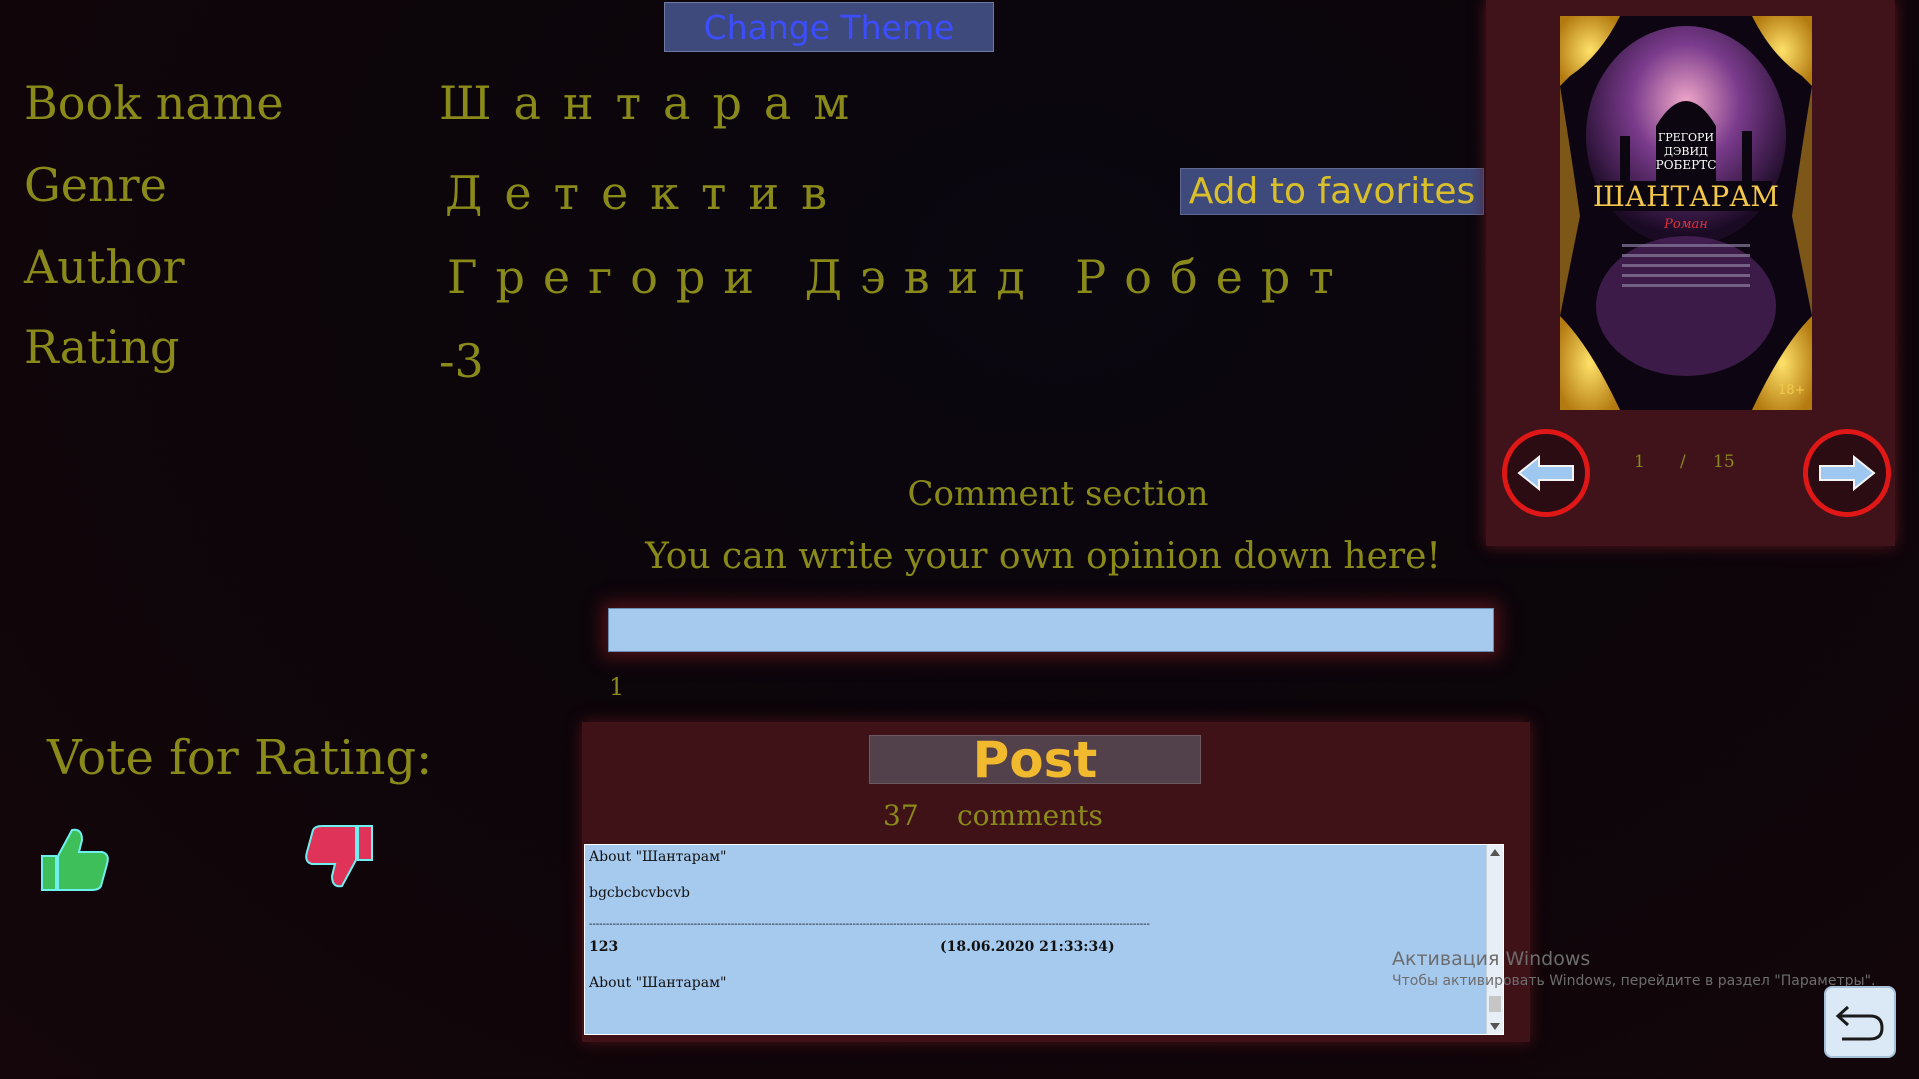 This screenshot has width=1919, height=1079. What do you see at coordinates (1686, 196) in the screenshot?
I see `cover-title: ШАНТАРАМ` at bounding box center [1686, 196].